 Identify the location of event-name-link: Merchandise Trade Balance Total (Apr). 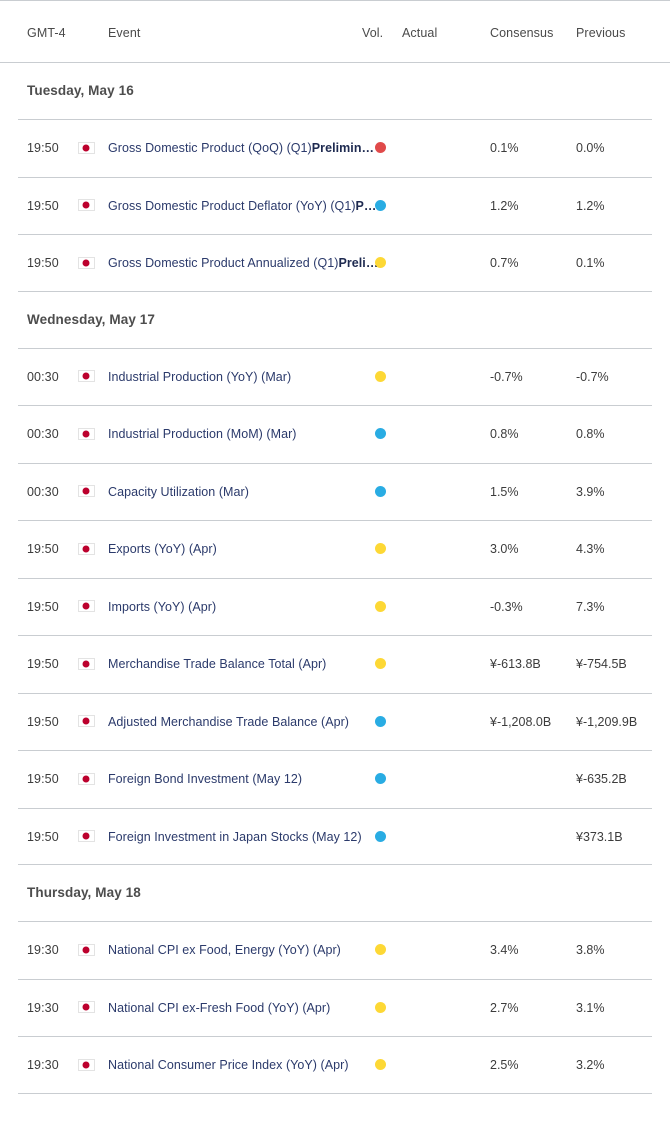
(217, 664).